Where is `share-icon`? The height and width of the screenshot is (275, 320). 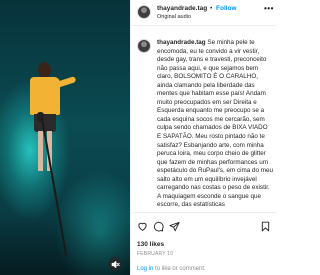 share-icon is located at coordinates (174, 226).